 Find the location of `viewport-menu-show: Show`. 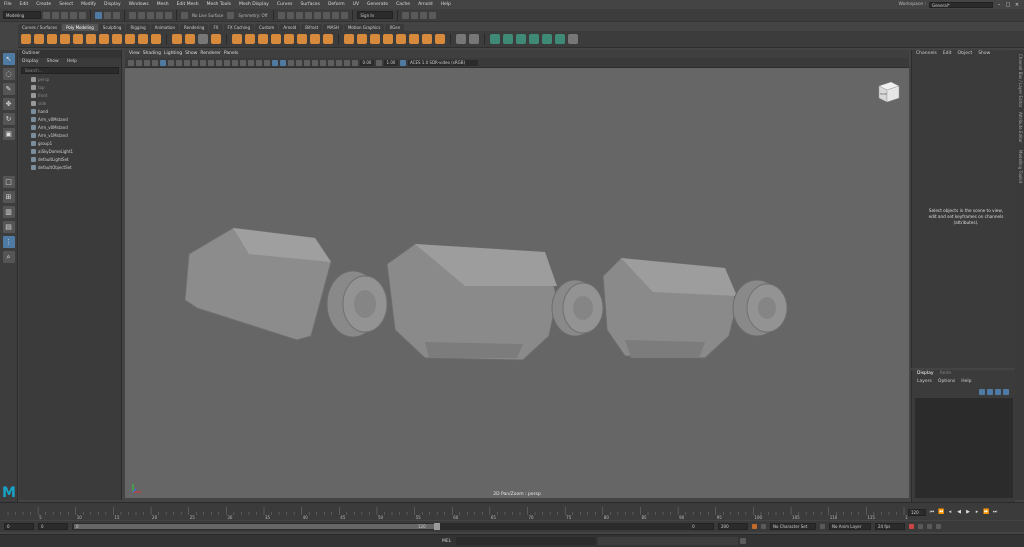

viewport-menu-show: Show is located at coordinates (191, 54).